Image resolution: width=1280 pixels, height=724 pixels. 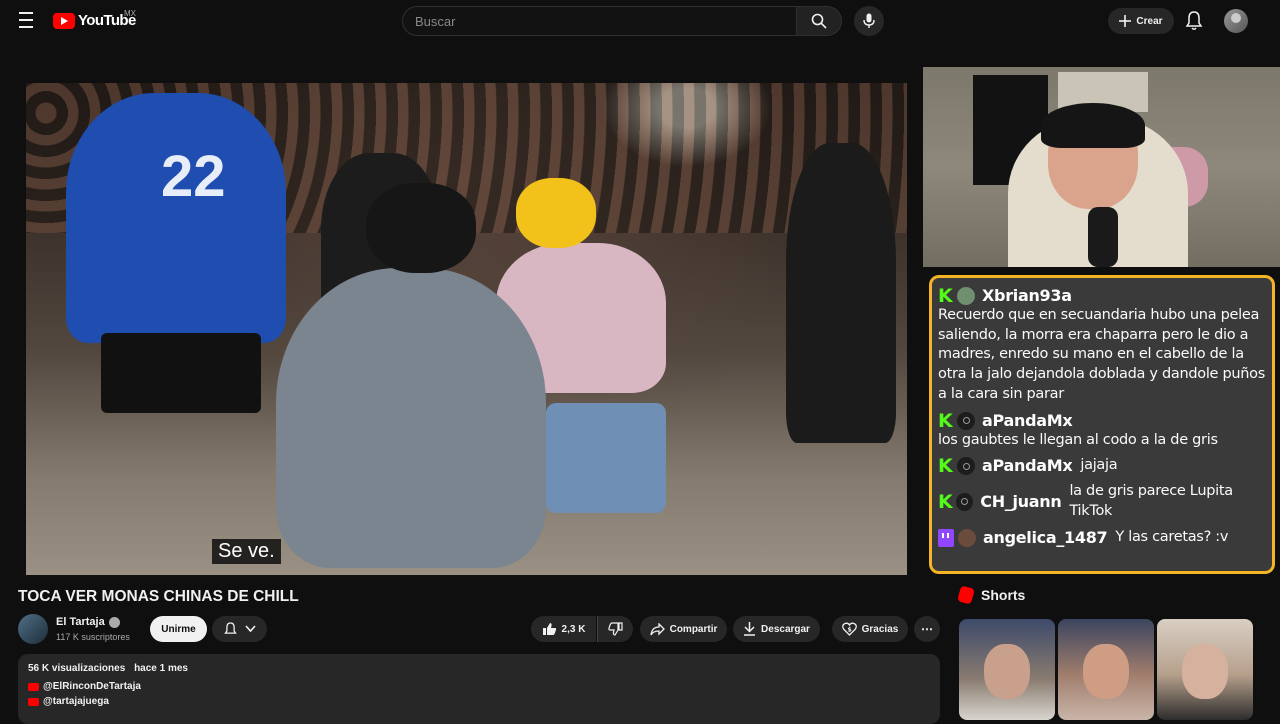 I want to click on chevron-down-icon, so click(x=250, y=629).